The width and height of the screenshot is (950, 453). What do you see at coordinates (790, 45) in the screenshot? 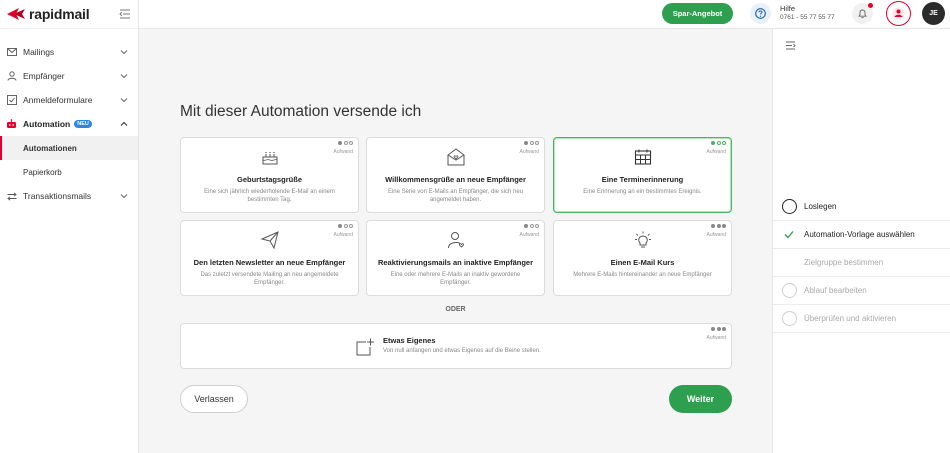
I see `panel-toggle-icon` at bounding box center [790, 45].